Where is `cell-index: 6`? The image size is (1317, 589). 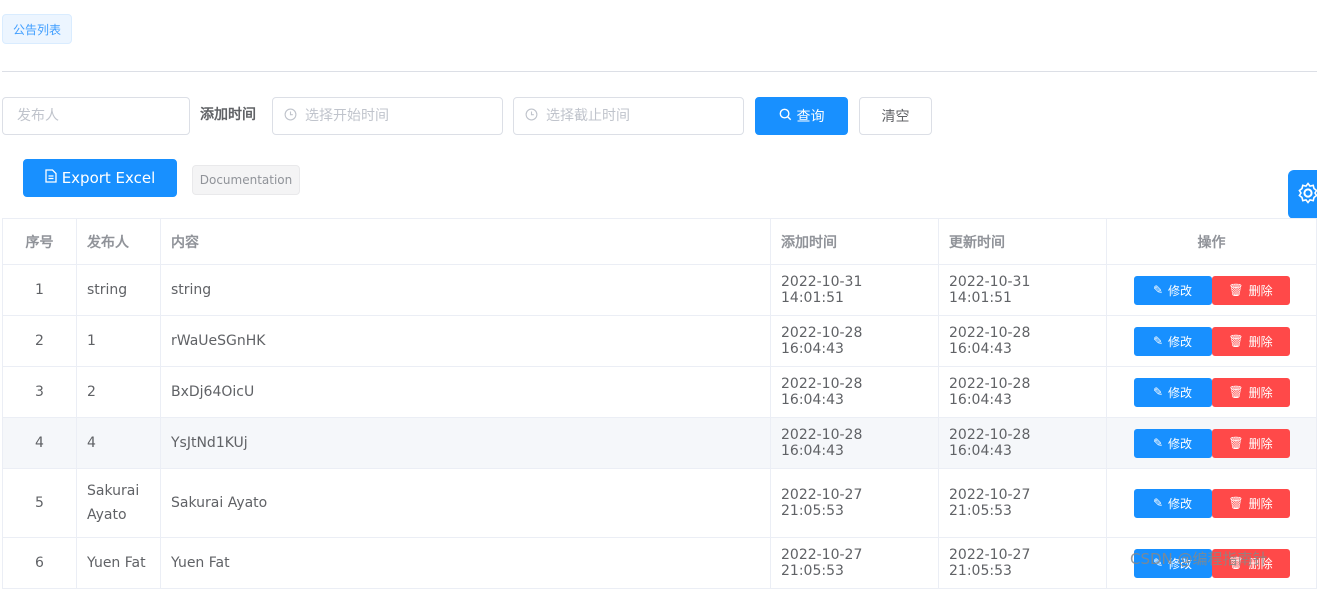 cell-index: 6 is located at coordinates (39, 563).